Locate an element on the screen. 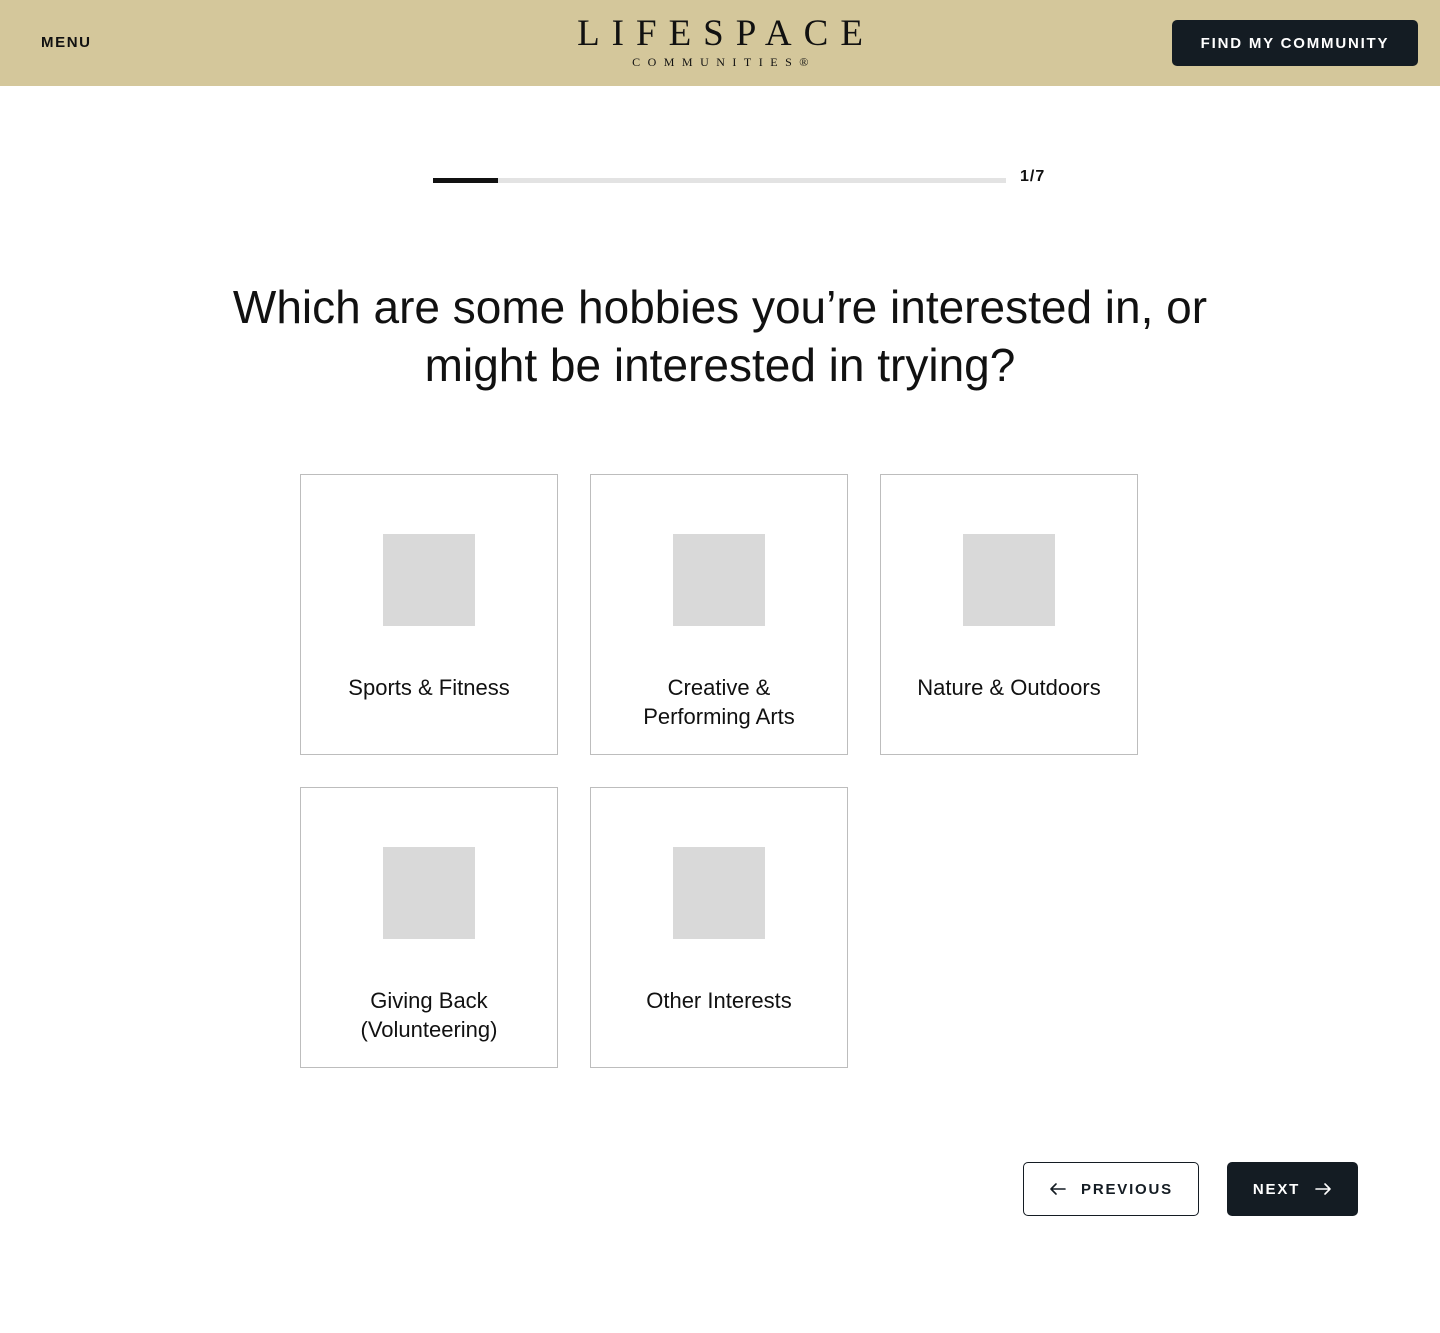 This screenshot has width=1440, height=1333. option-card-other-interests: Other Interests is located at coordinates (719, 927).